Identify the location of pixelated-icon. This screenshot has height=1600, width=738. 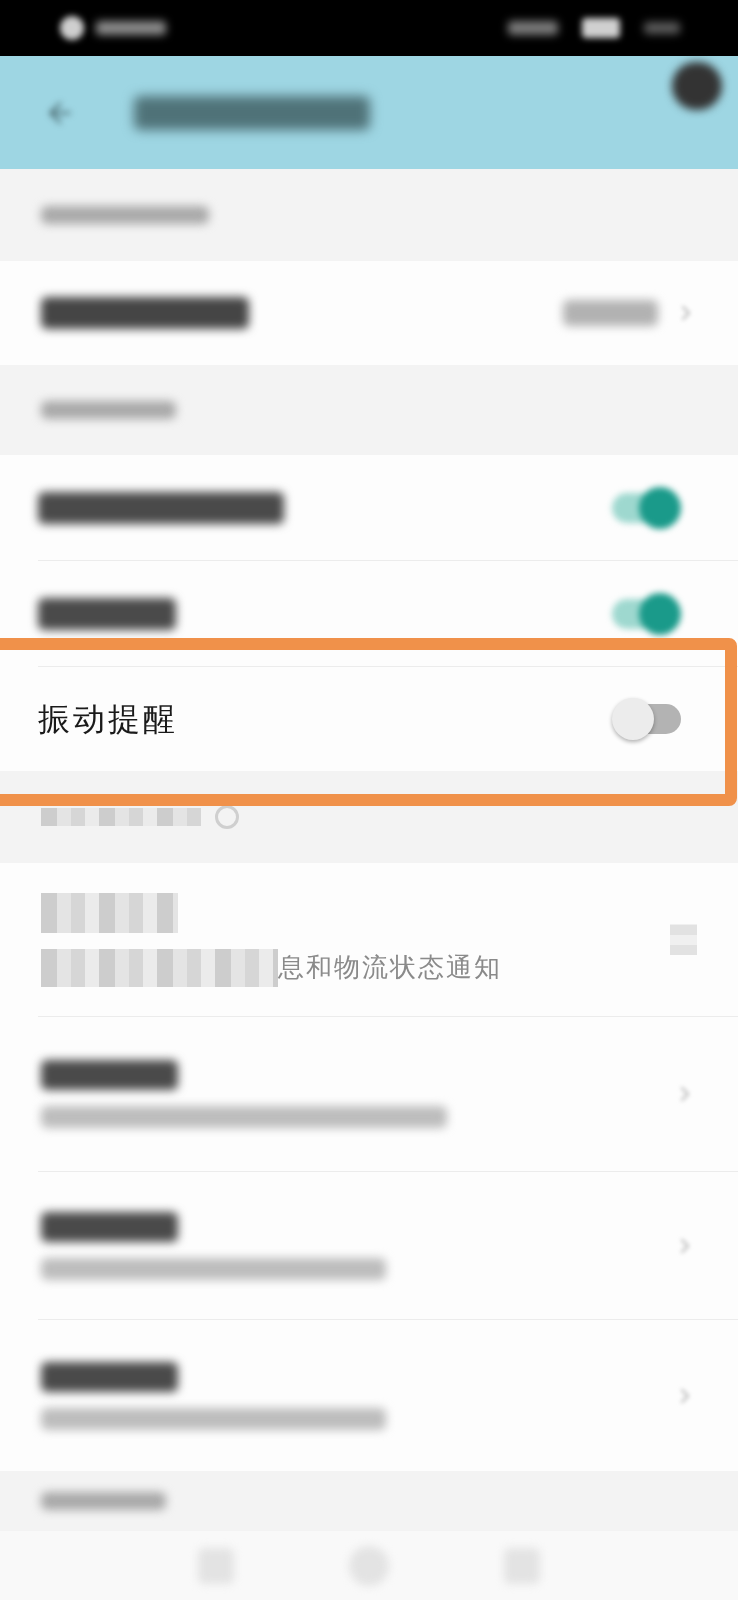
(683, 939).